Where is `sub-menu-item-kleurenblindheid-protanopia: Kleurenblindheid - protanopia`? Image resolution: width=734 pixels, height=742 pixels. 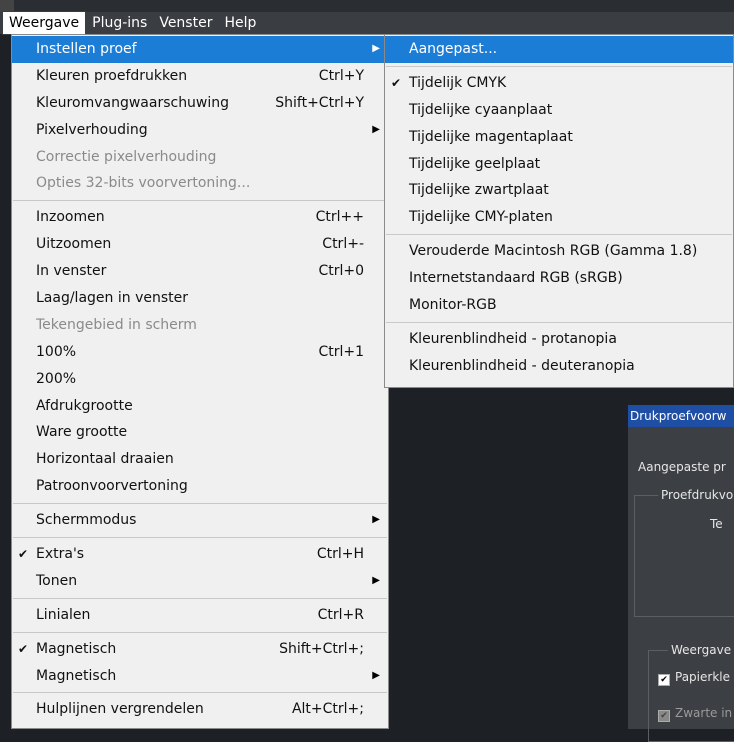 sub-menu-item-kleurenblindheid-protanopia: Kleurenblindheid - protanopia is located at coordinates (559, 339).